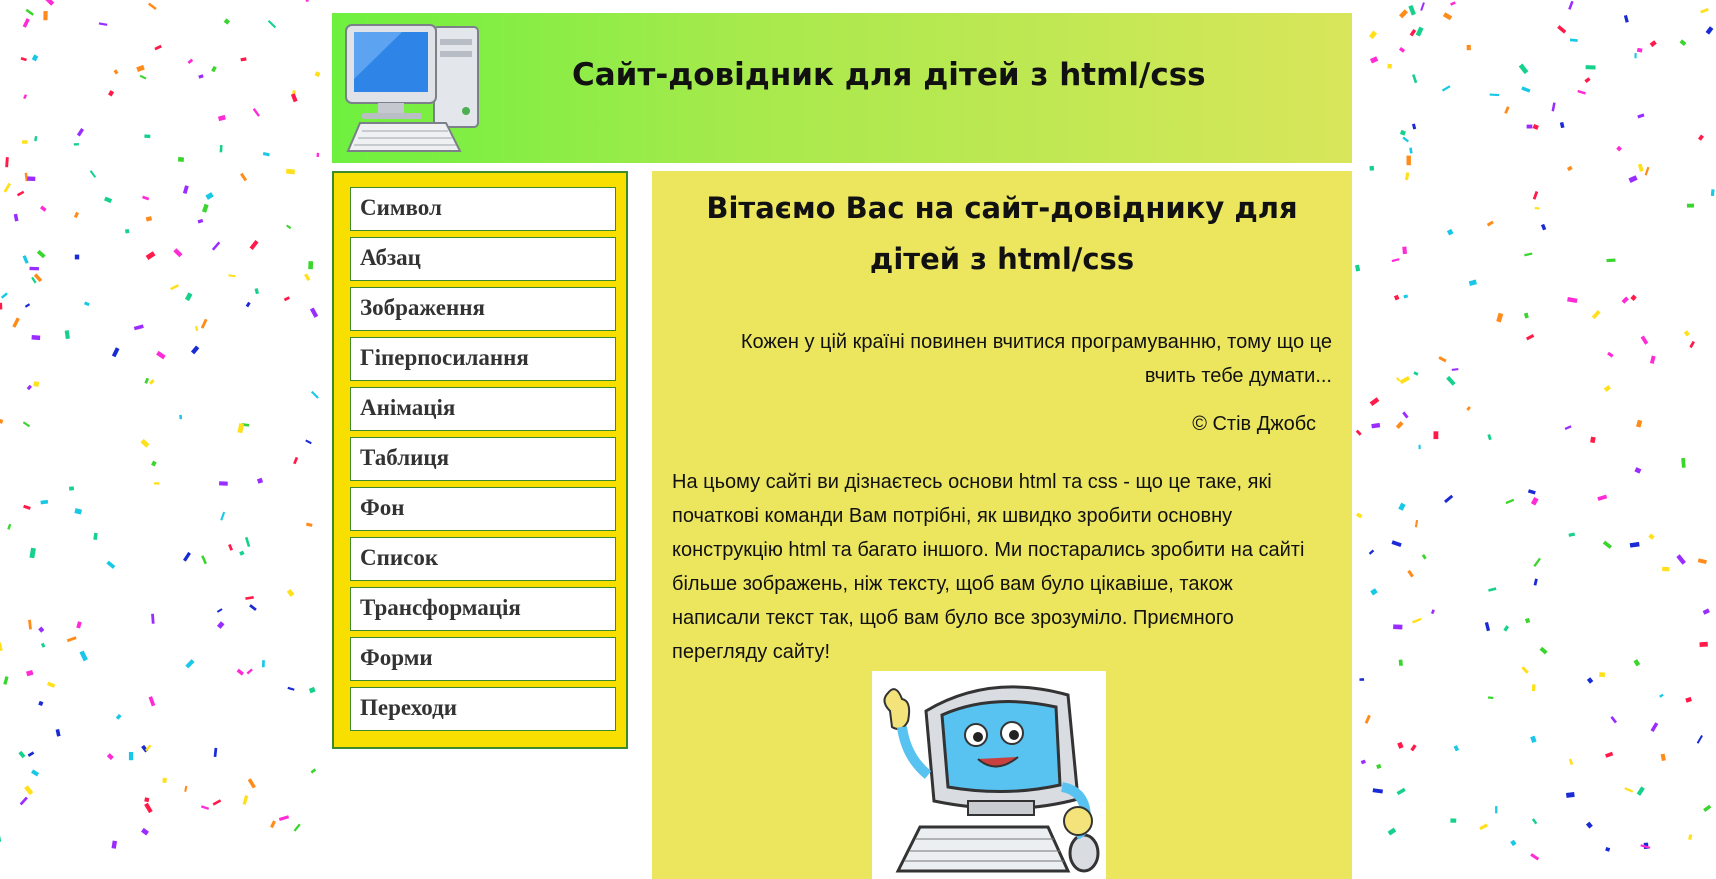  What do you see at coordinates (483, 359) in the screenshot?
I see `menu-item-hyperlink: Гіперпосилання` at bounding box center [483, 359].